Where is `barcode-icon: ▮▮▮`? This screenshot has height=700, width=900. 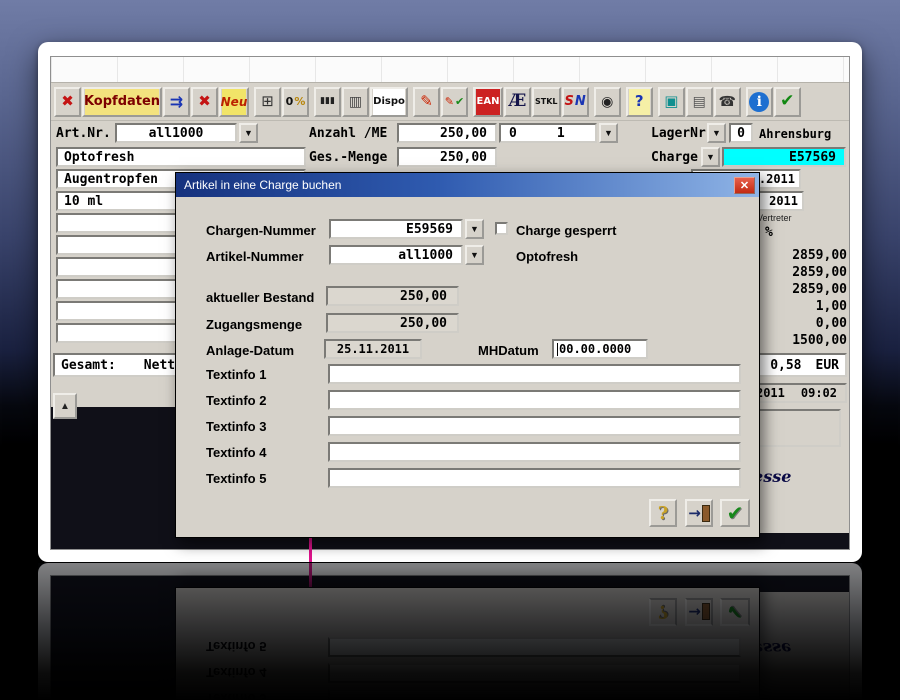
barcode-icon: ▮▮▮ is located at coordinates (327, 101).